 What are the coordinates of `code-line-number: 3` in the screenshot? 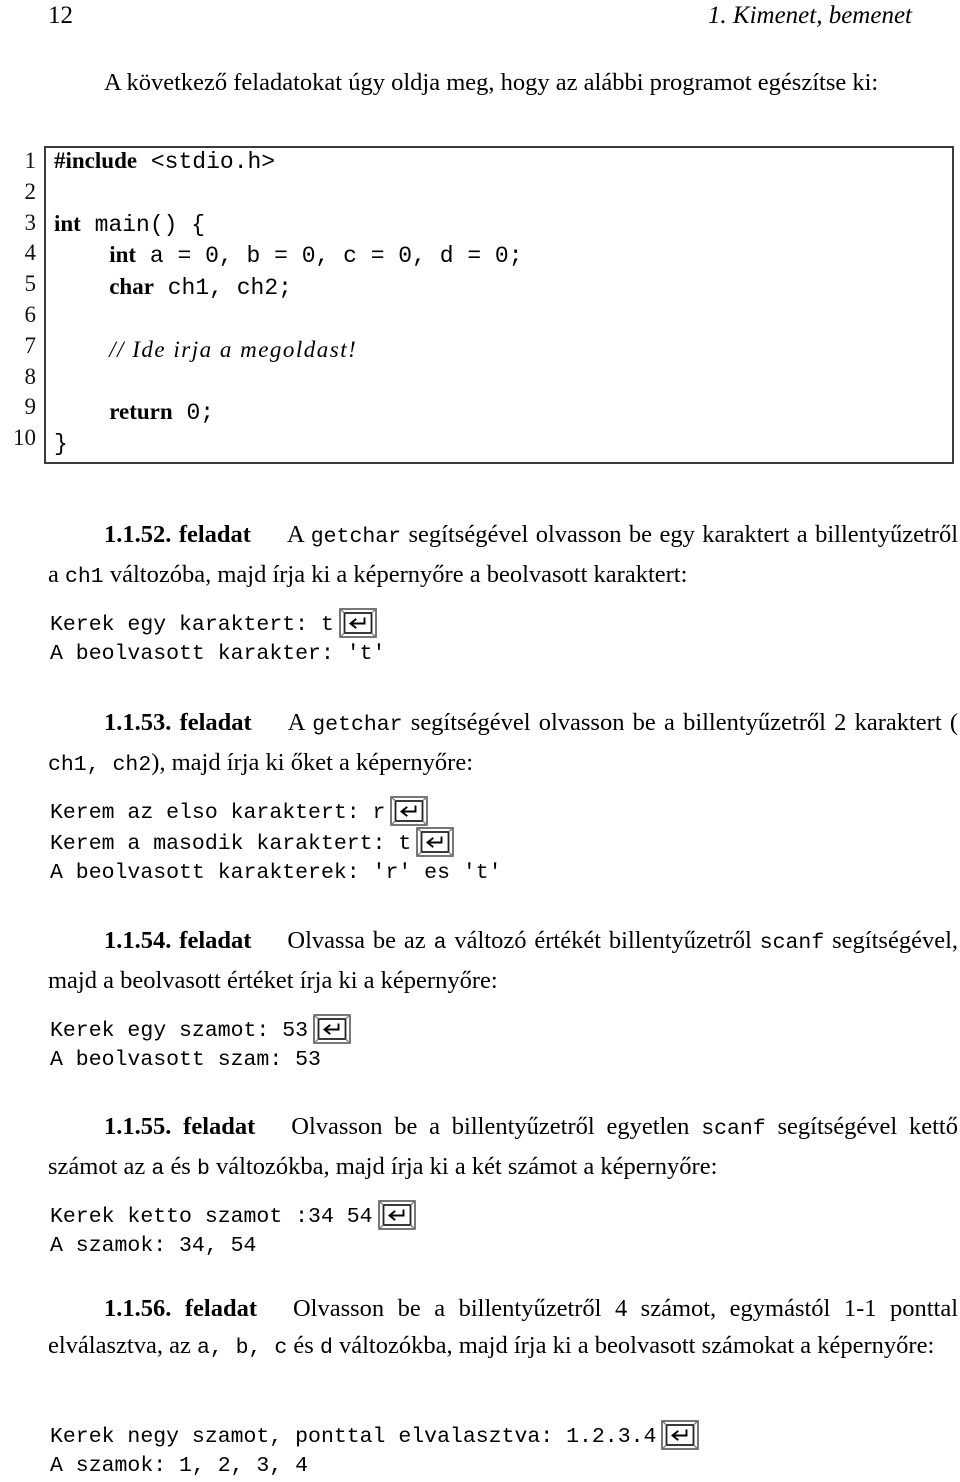 It's located at (30, 222).